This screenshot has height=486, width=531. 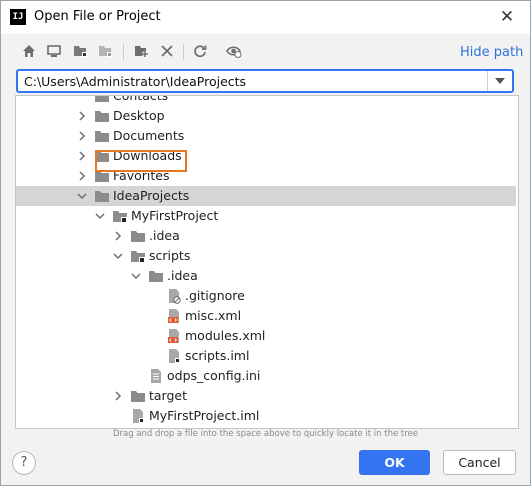 I want to click on tree-row: scripts, so click(x=266, y=256).